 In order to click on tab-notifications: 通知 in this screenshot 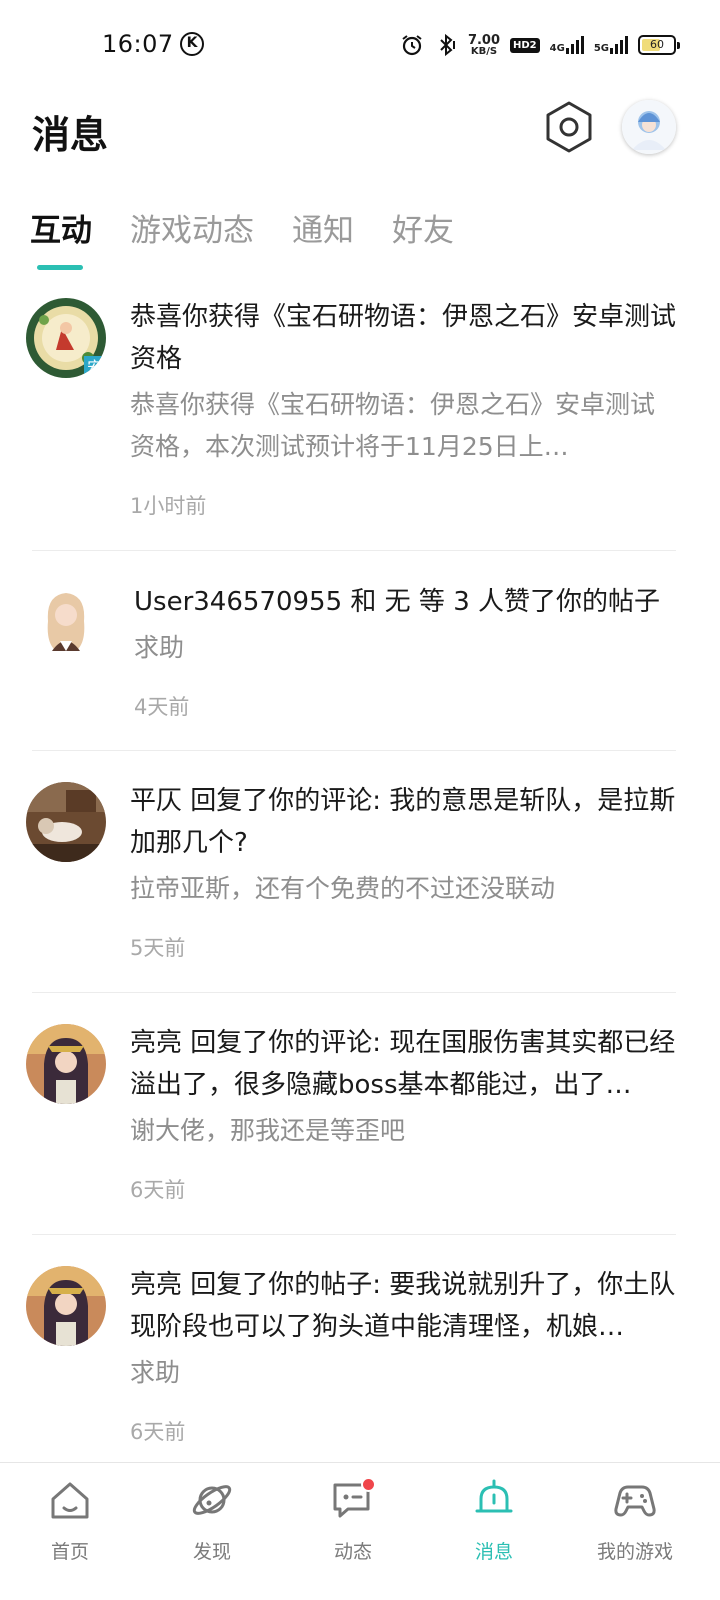, I will do `click(323, 240)`.